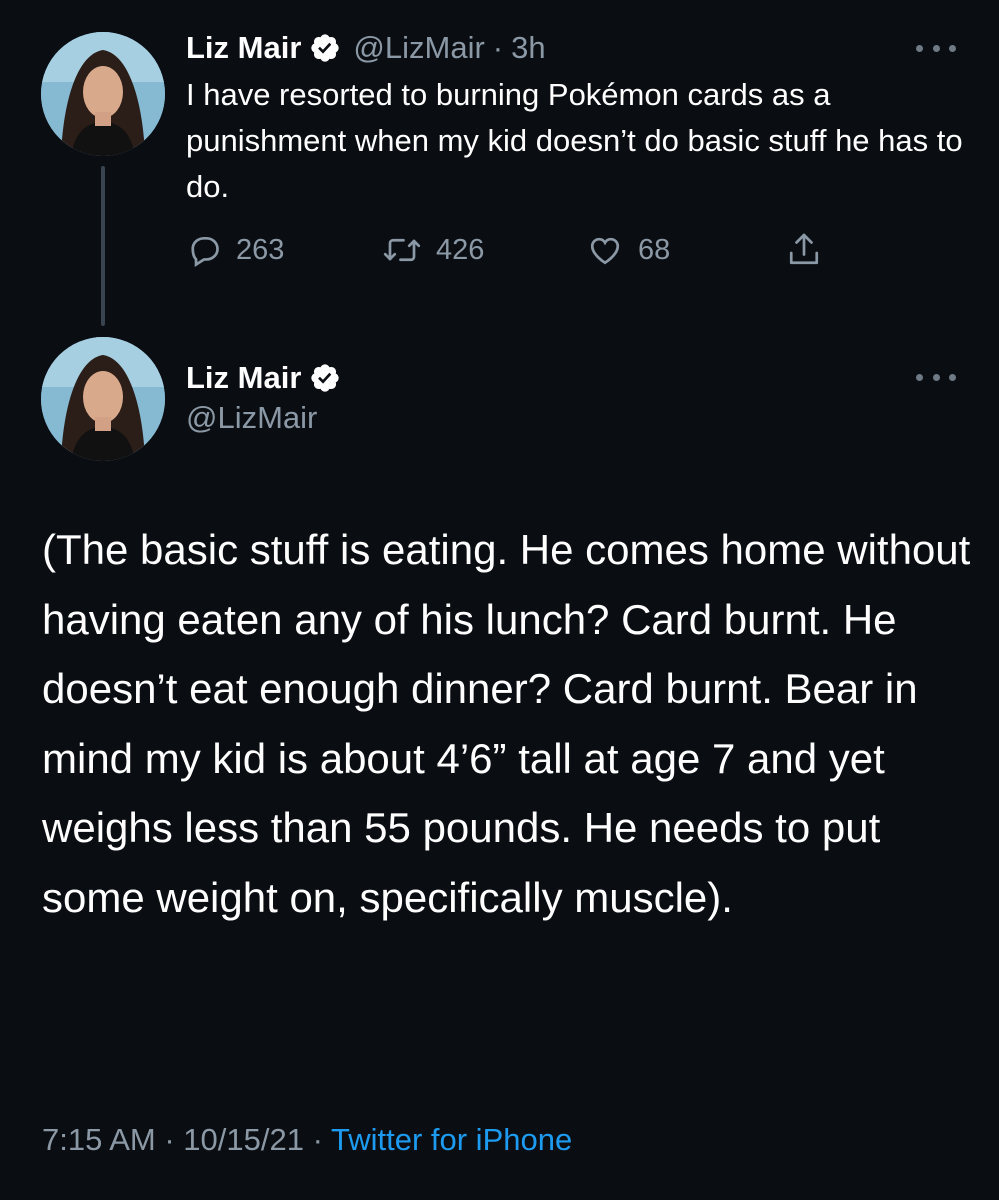 This screenshot has height=1200, width=999. I want to click on tweet-meta: 7:15 AM · 10/15/21 · Twitter for iPhone, so click(307, 1140).